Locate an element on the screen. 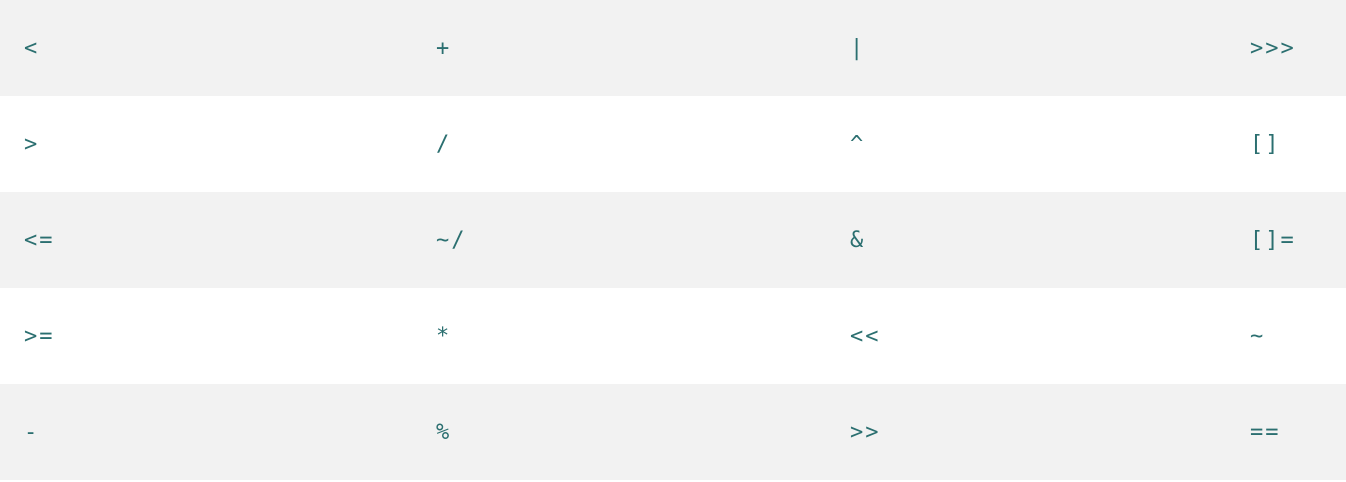 This screenshot has width=1346, height=482. table-cell: ^ is located at coordinates (858, 144).